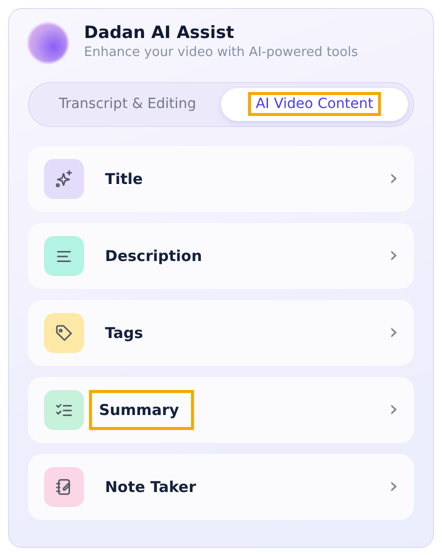  What do you see at coordinates (221, 179) in the screenshot?
I see `menu-item: Title ›` at bounding box center [221, 179].